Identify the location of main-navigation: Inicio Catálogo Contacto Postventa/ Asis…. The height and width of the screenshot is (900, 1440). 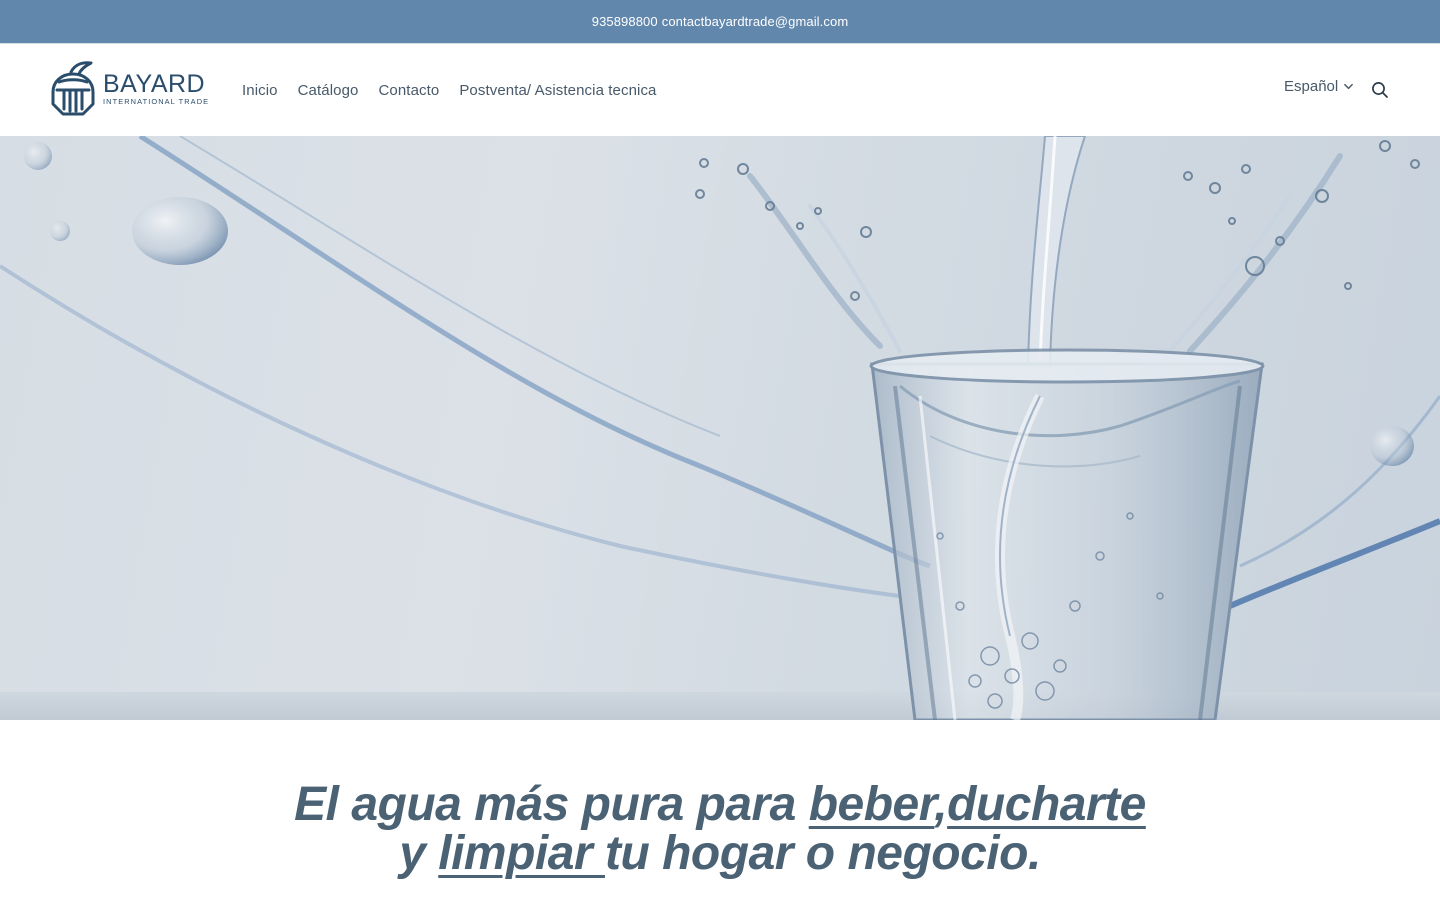
(449, 90).